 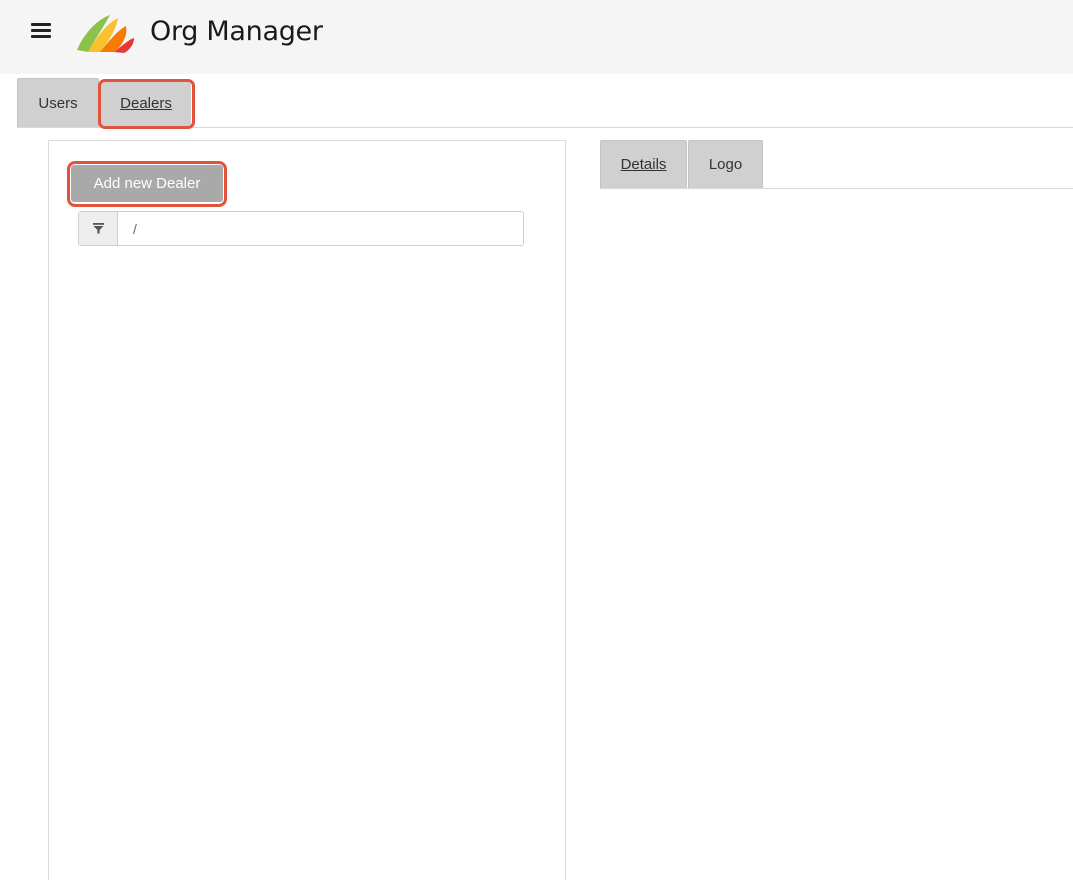 I want to click on tab-logo: Logo, so click(x=725, y=164).